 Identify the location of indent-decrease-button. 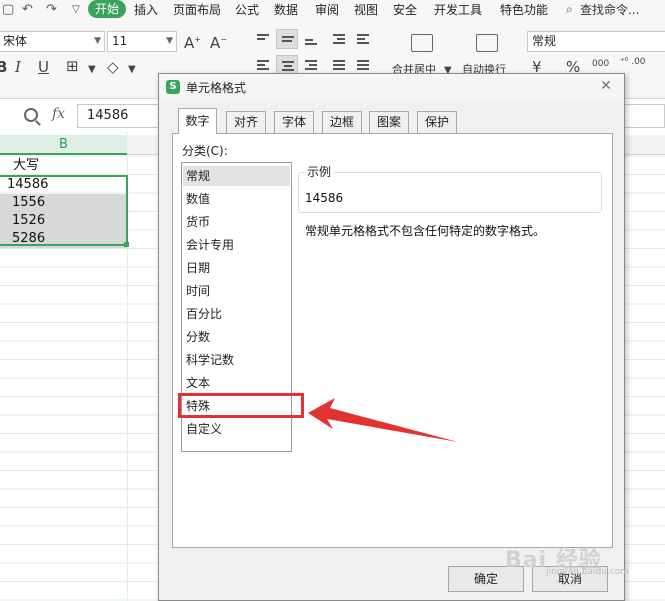
(339, 39).